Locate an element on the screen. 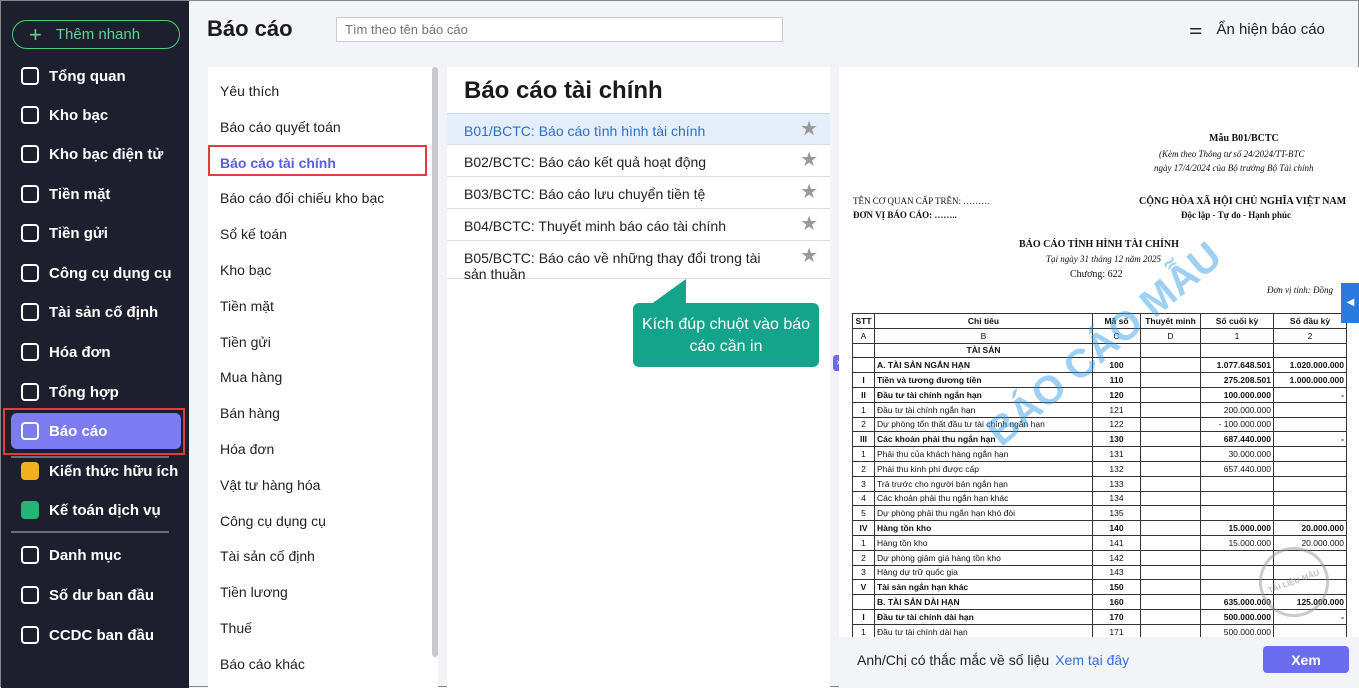  sidebar-item: CCDC ban đầu is located at coordinates (96, 635).